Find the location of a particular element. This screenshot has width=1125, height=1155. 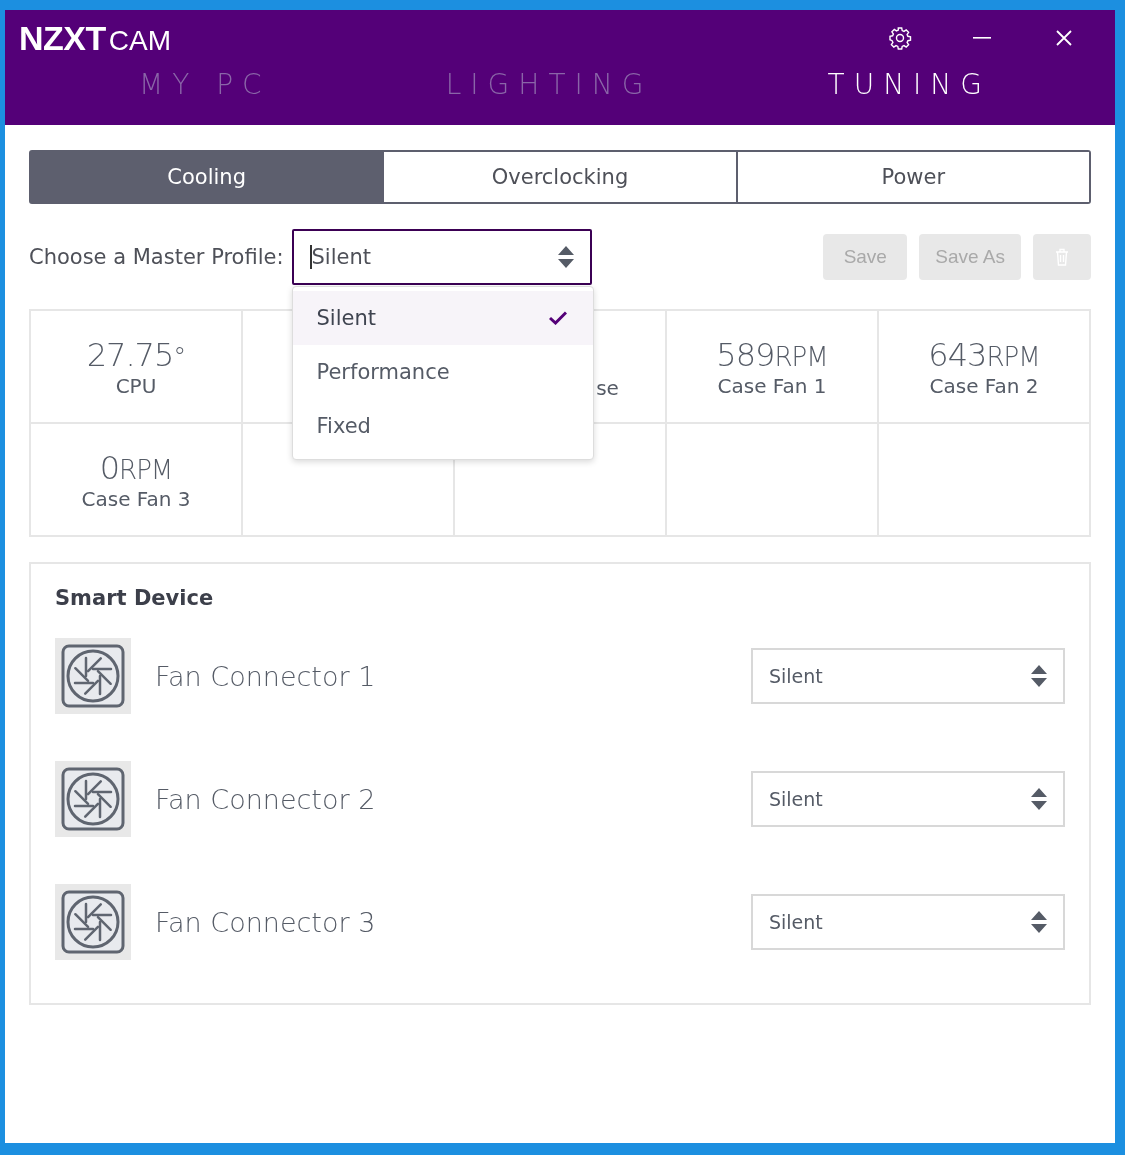

sensor-reading: 27.75° is located at coordinates (136, 354).